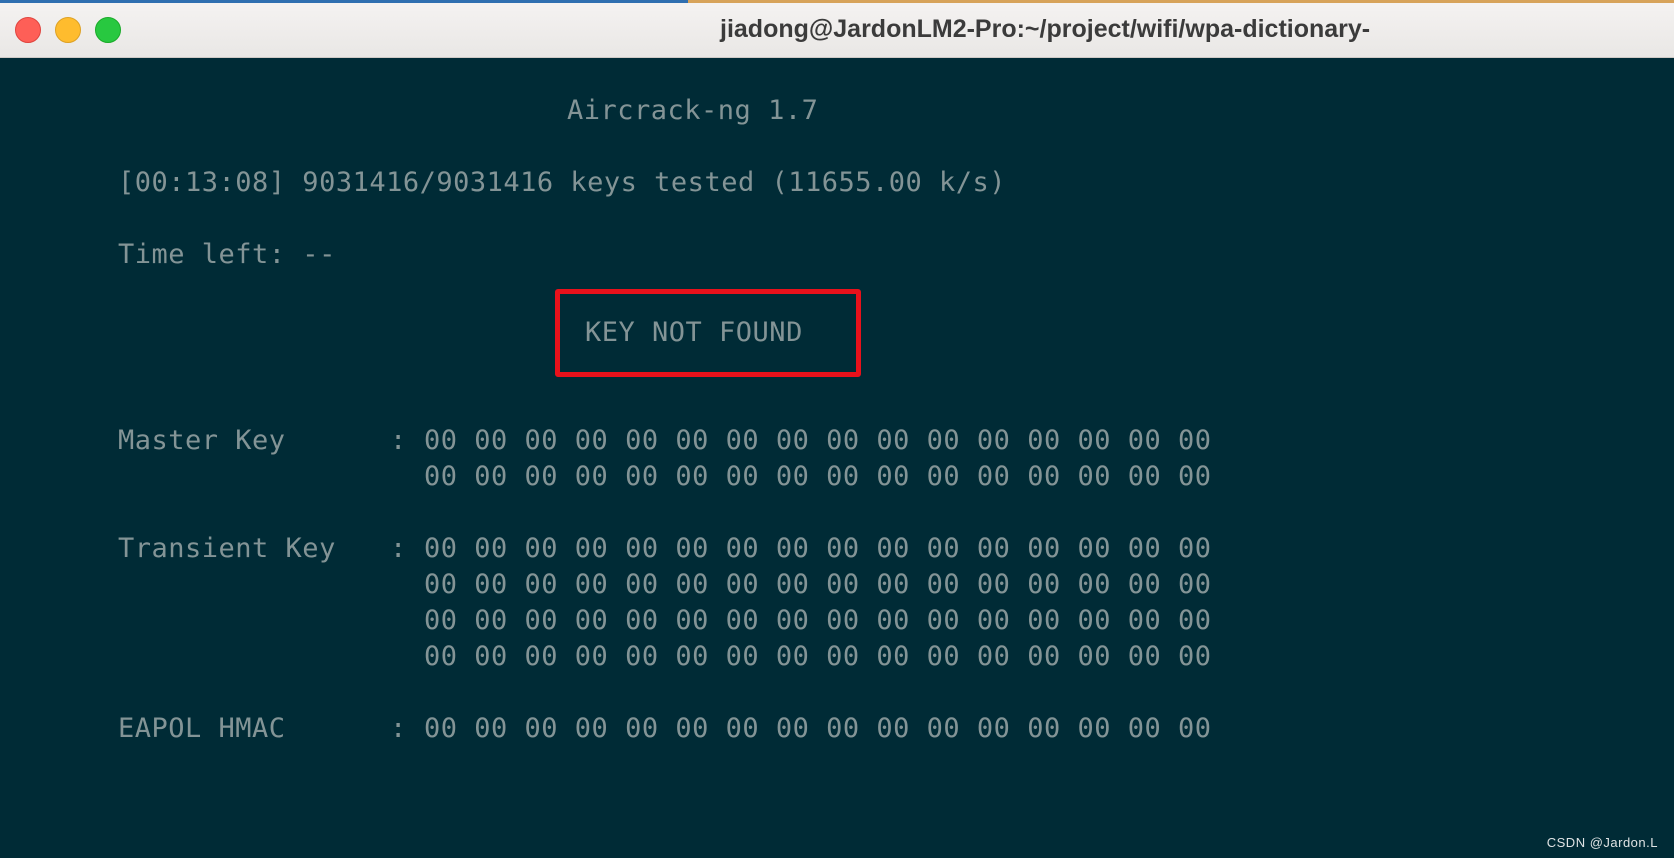  I want to click on key-result: KEY NOT FOUND, so click(694, 332).